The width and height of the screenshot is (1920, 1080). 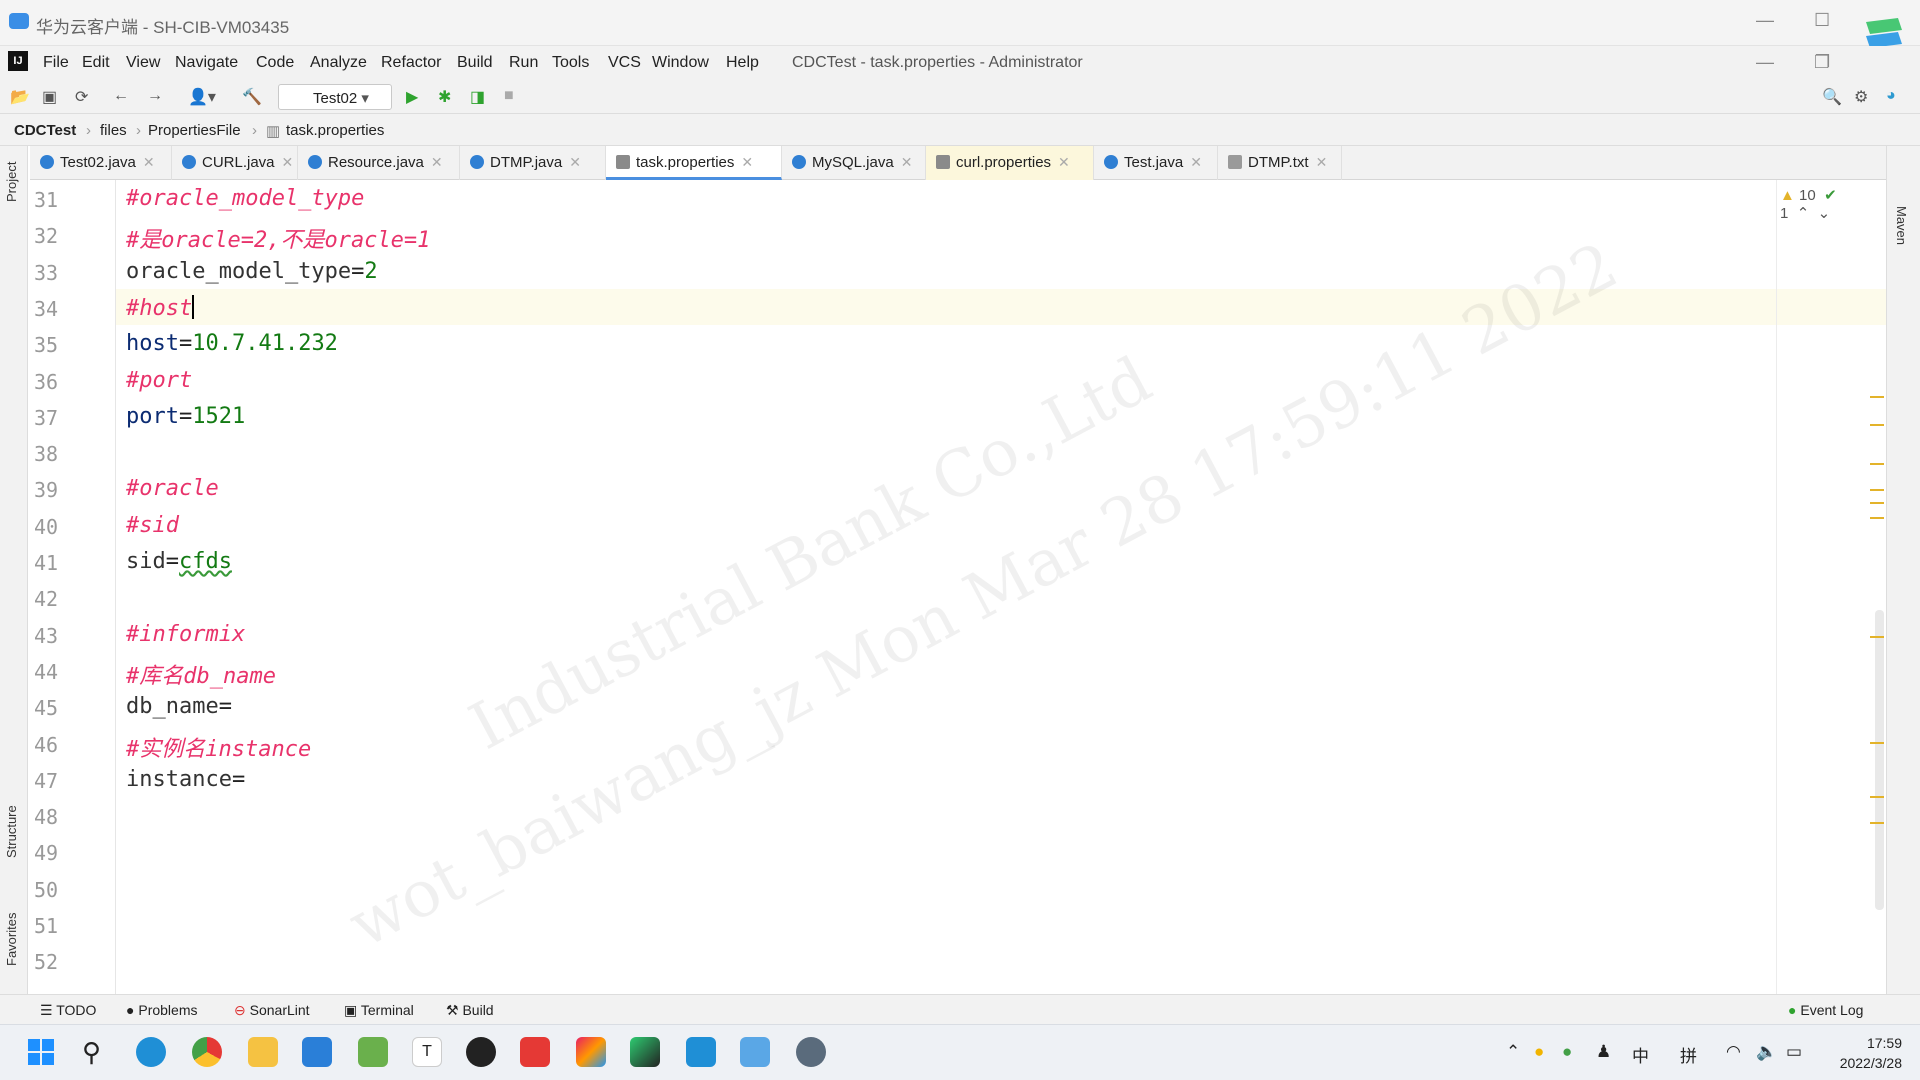 I want to click on chrome-browser-icon, so click(x=207, y=1052).